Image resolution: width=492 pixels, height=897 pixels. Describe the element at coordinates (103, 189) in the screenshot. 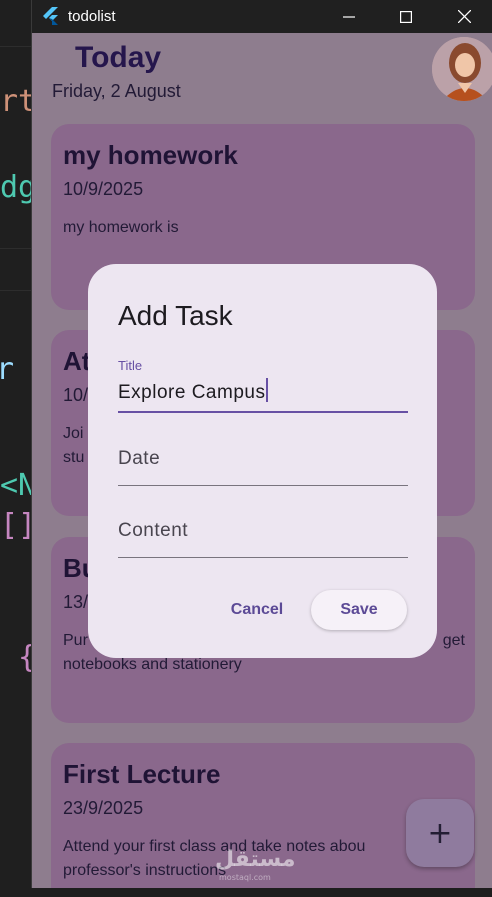

I see `task-date: 10/9/2025` at that location.